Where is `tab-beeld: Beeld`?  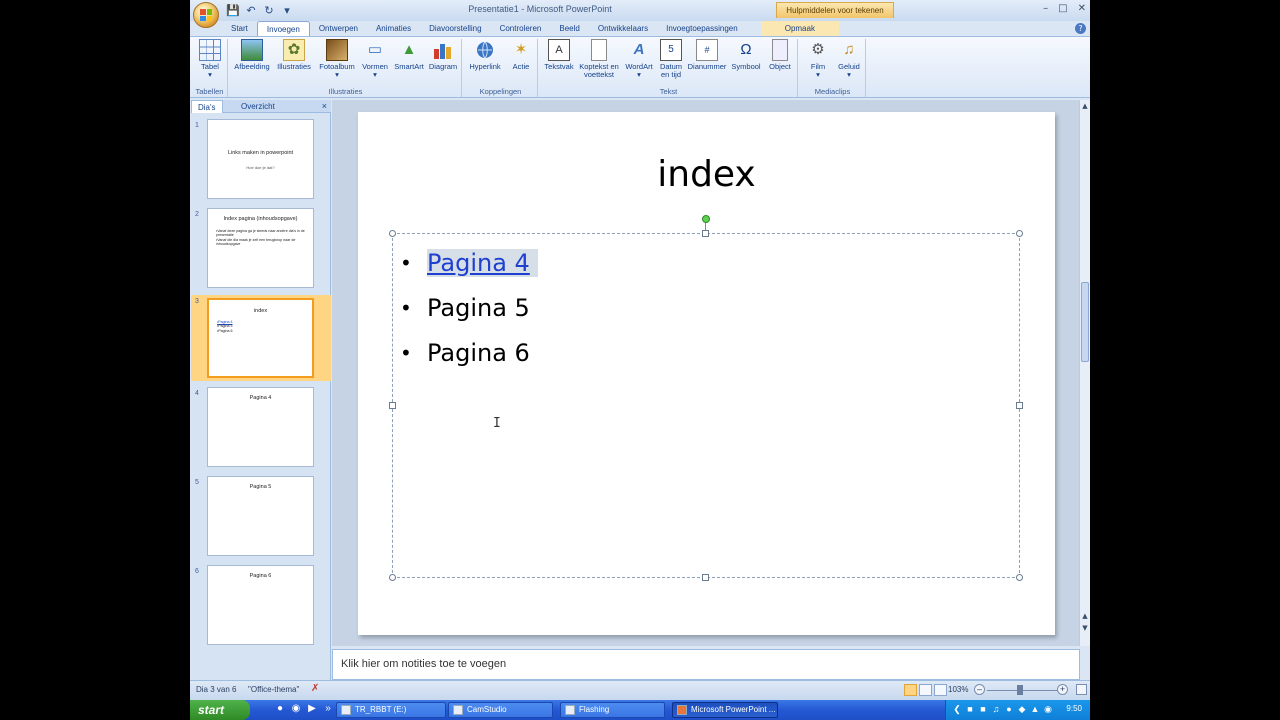
tab-beeld: Beeld is located at coordinates (569, 28).